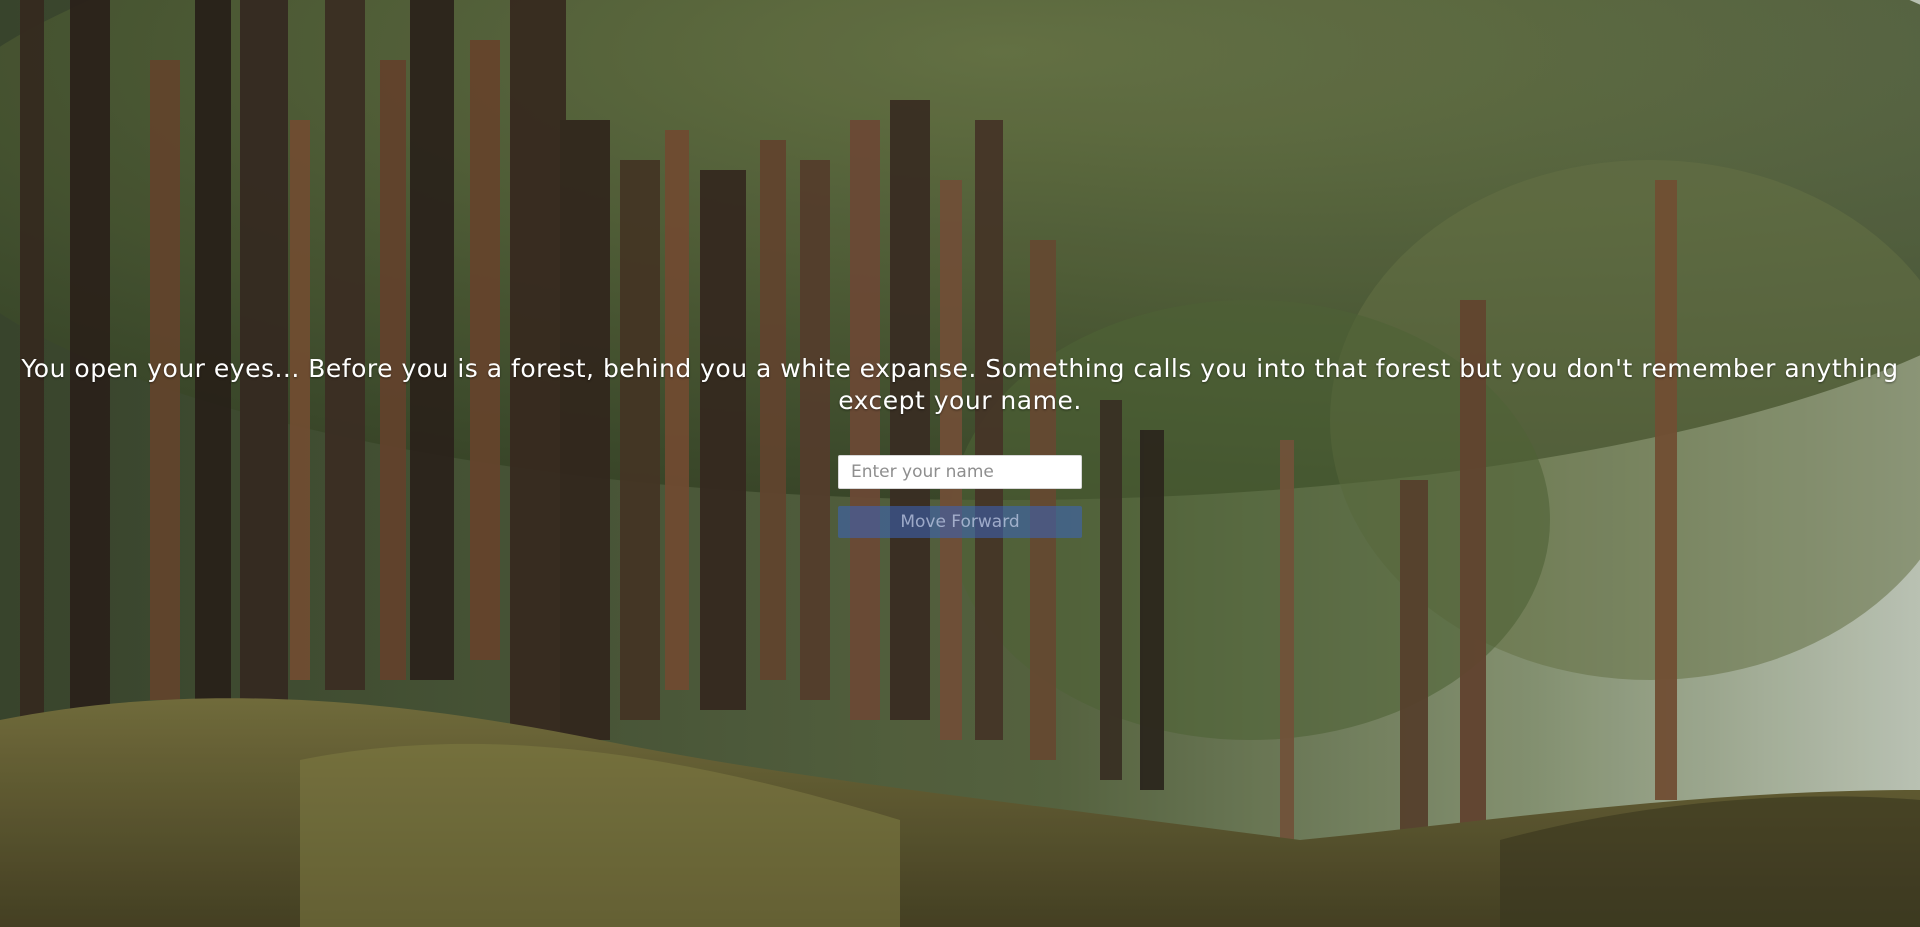 The width and height of the screenshot is (1920, 927). I want to click on name-input, so click(960, 472).